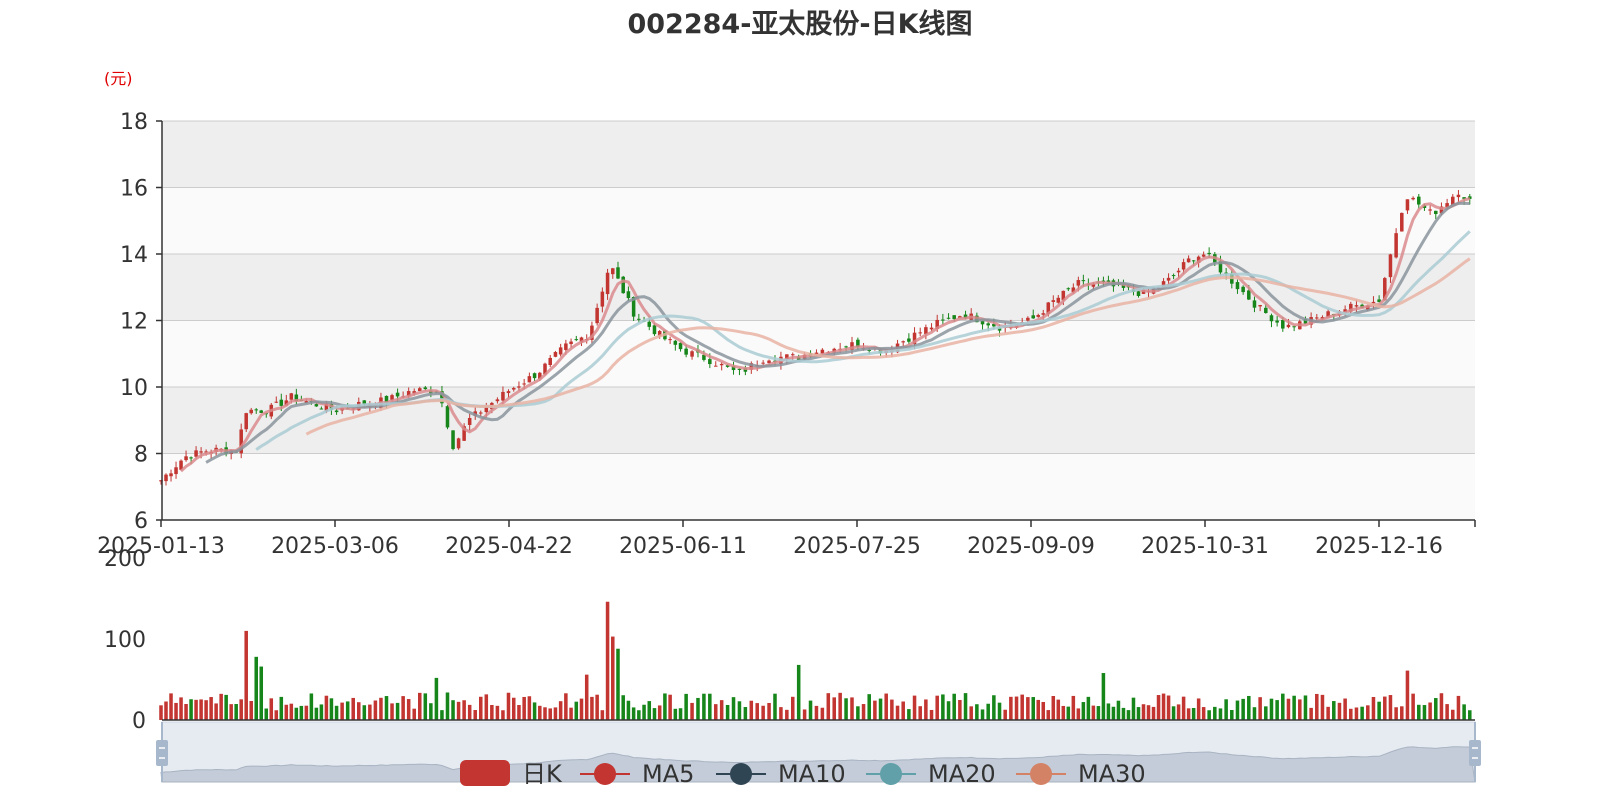  I want to click on date-tick-label: 2025-07-25, so click(857, 546).